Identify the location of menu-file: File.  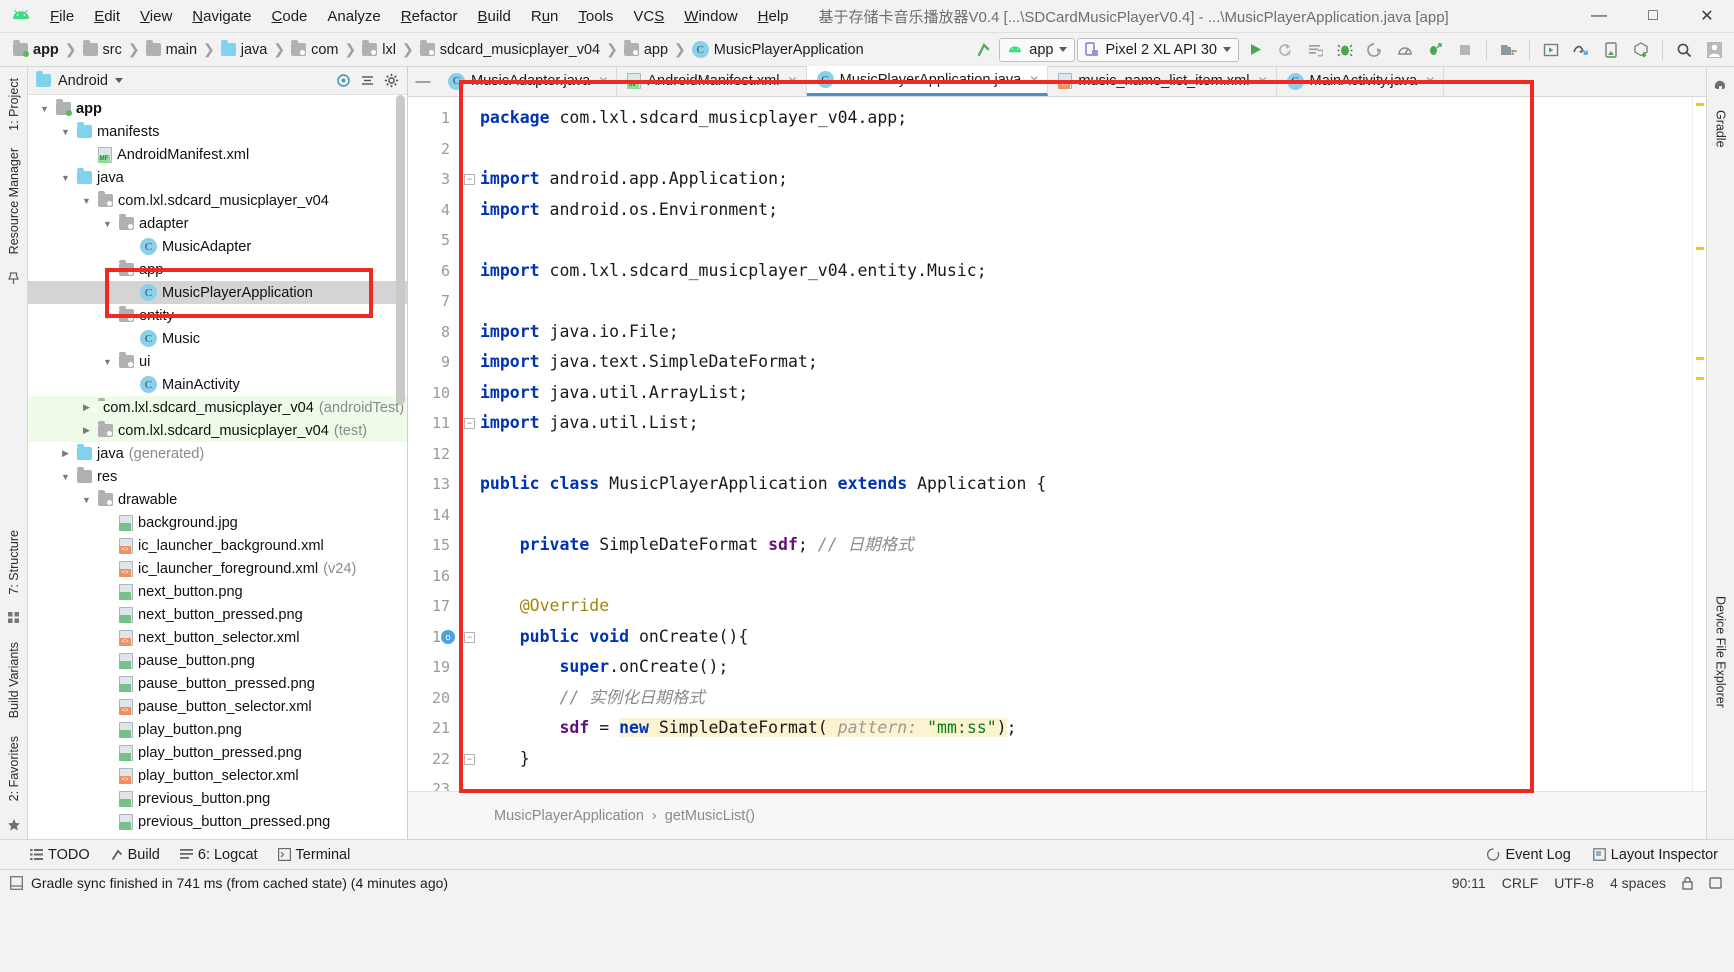
(62, 16).